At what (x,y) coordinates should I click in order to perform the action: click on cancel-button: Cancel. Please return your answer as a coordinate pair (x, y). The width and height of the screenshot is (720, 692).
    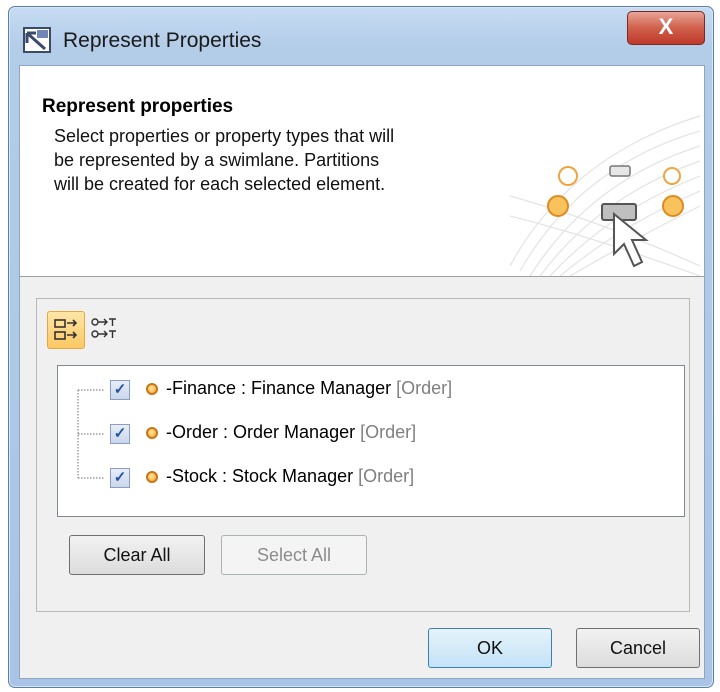
    Looking at the image, I should click on (638, 648).